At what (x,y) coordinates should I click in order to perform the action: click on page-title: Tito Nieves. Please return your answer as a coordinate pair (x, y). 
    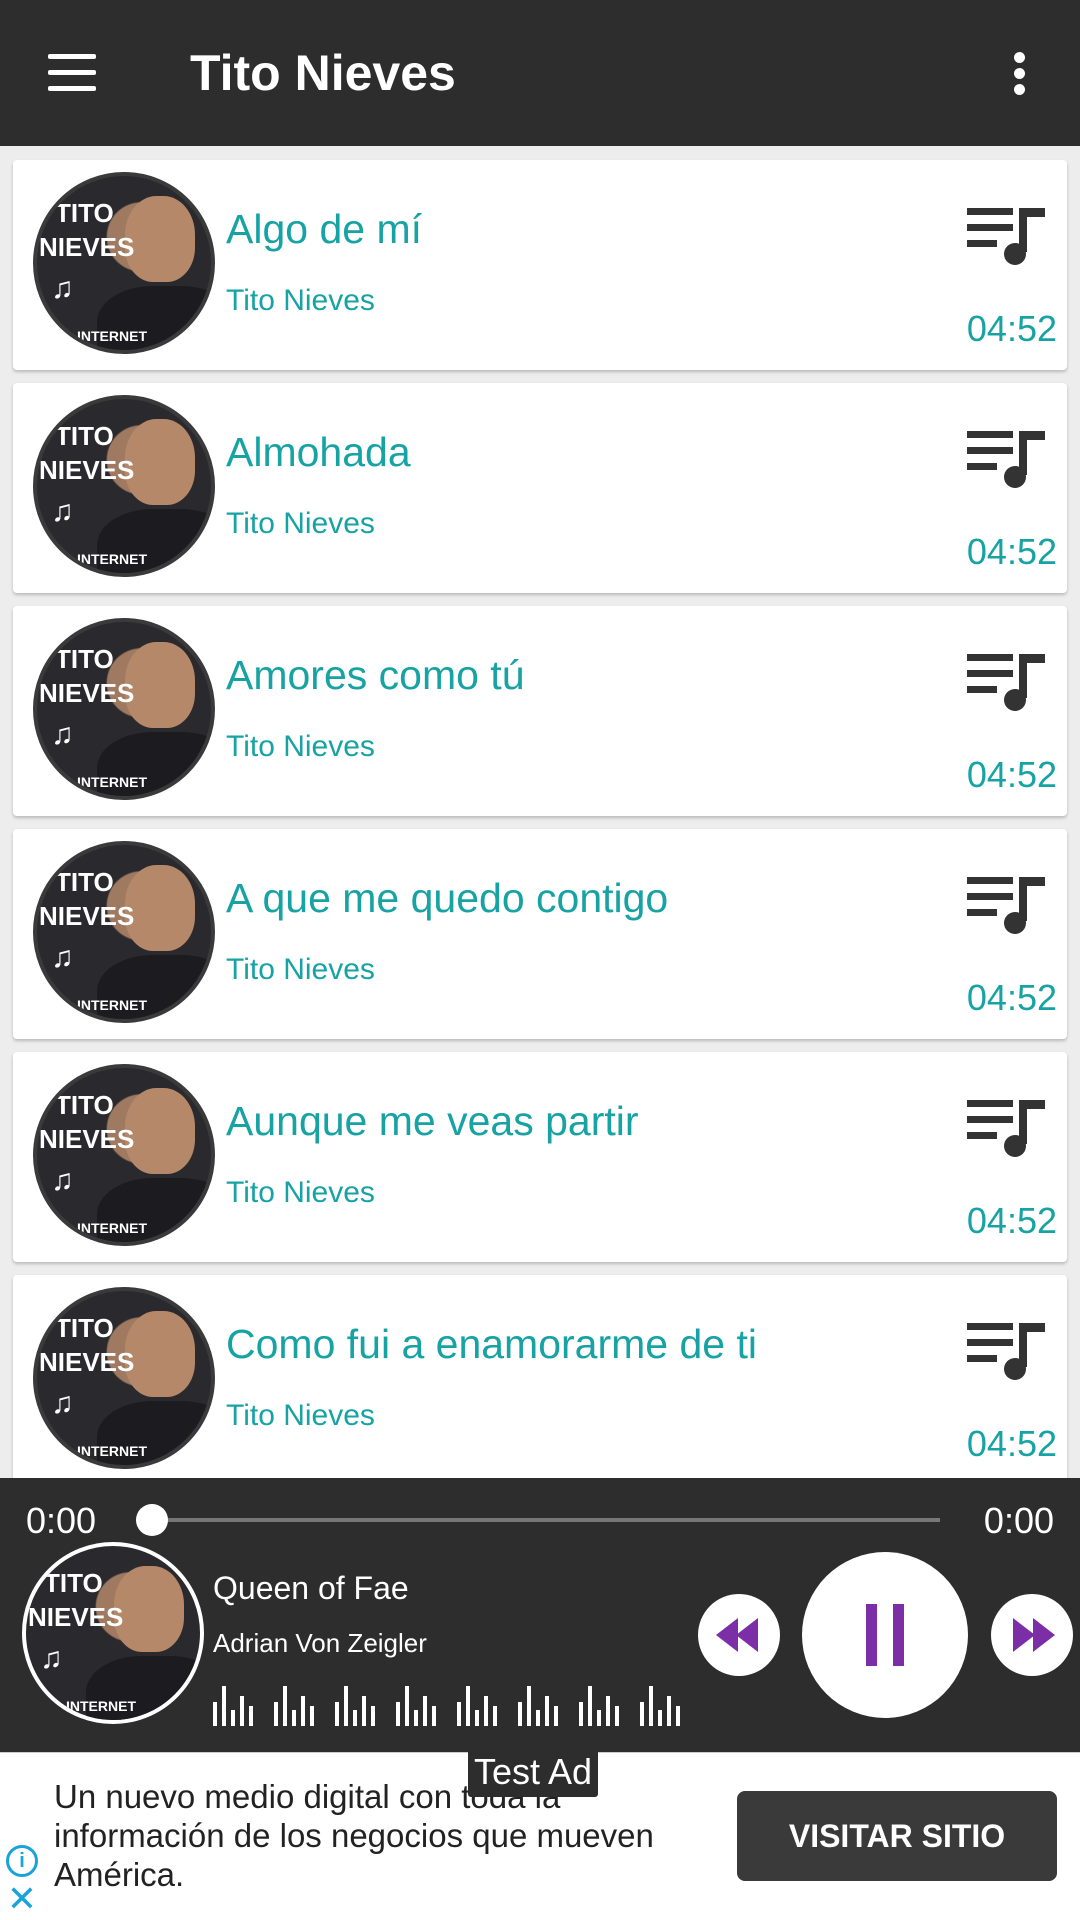
    Looking at the image, I should click on (323, 73).